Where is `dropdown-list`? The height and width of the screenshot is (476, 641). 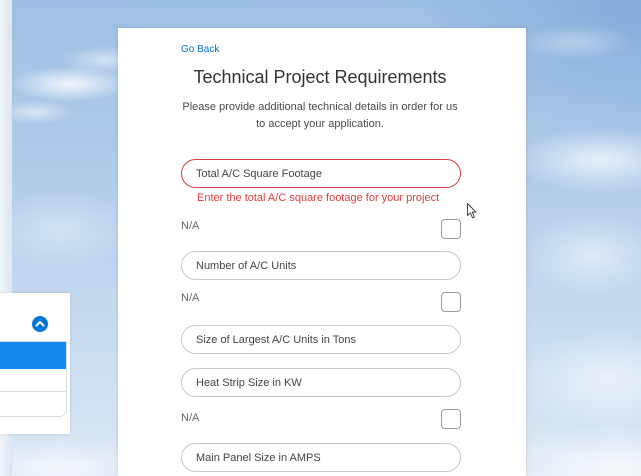 dropdown-list is located at coordinates (33, 379).